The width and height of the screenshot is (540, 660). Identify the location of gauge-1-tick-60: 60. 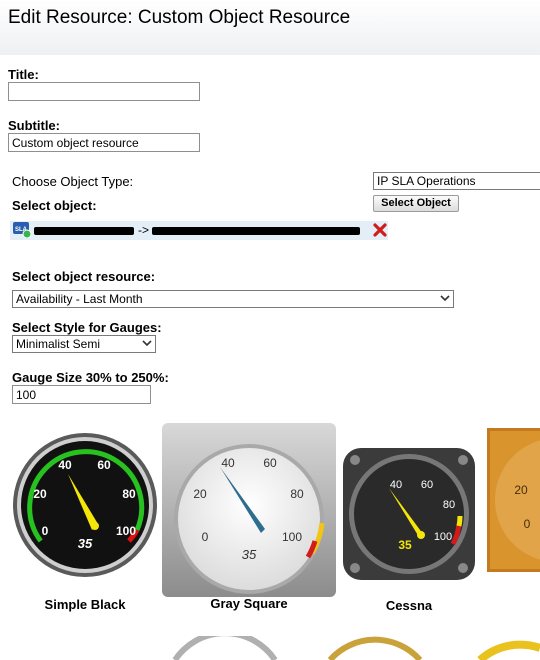
(104, 465).